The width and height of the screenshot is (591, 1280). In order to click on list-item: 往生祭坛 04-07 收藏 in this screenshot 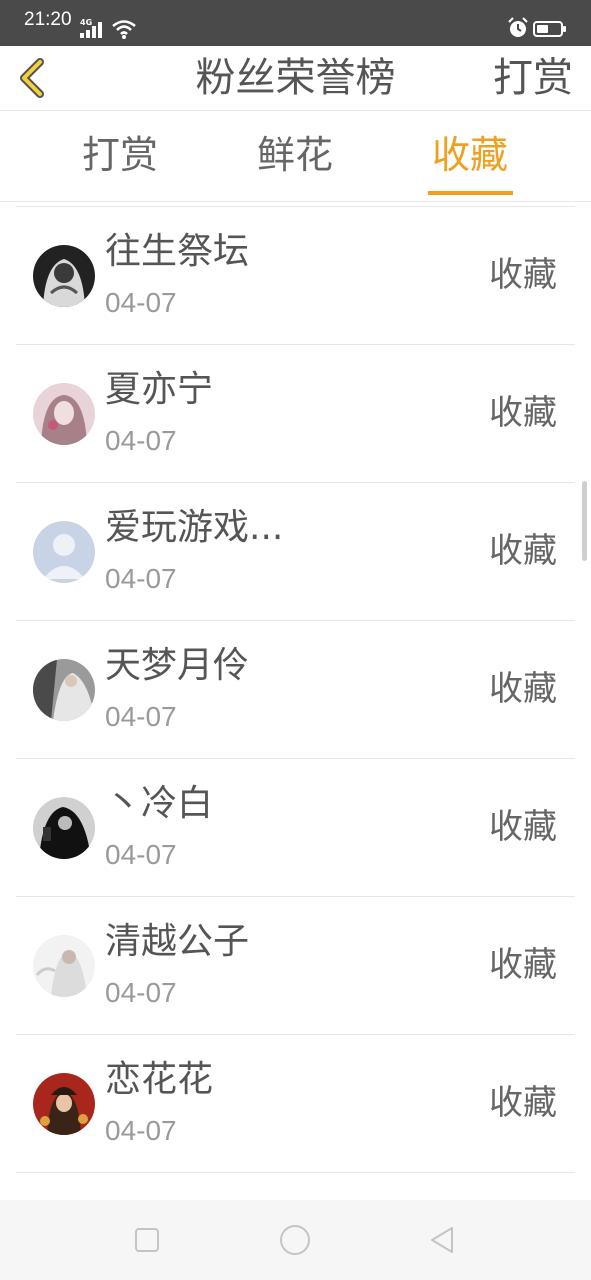, I will do `click(295, 276)`.